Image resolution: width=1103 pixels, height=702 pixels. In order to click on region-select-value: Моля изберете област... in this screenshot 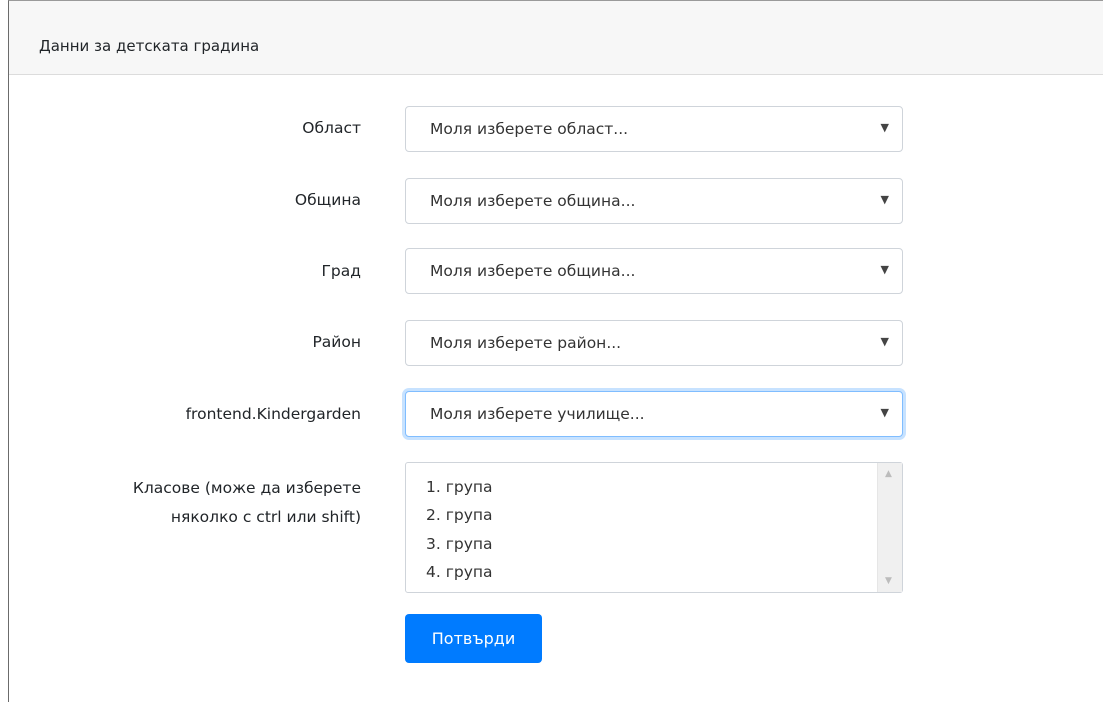, I will do `click(529, 129)`.